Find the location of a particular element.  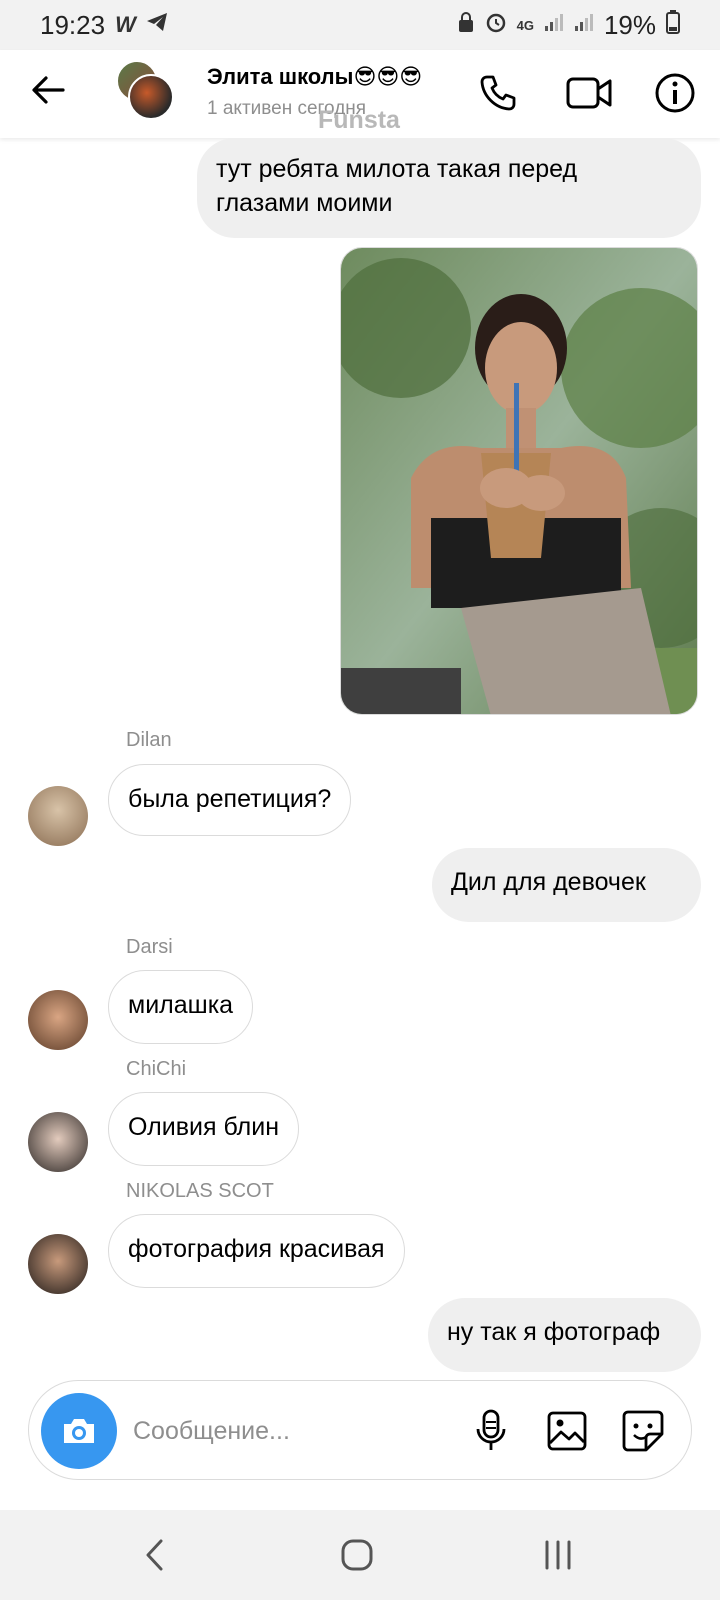

video-call-button is located at coordinates (589, 93).